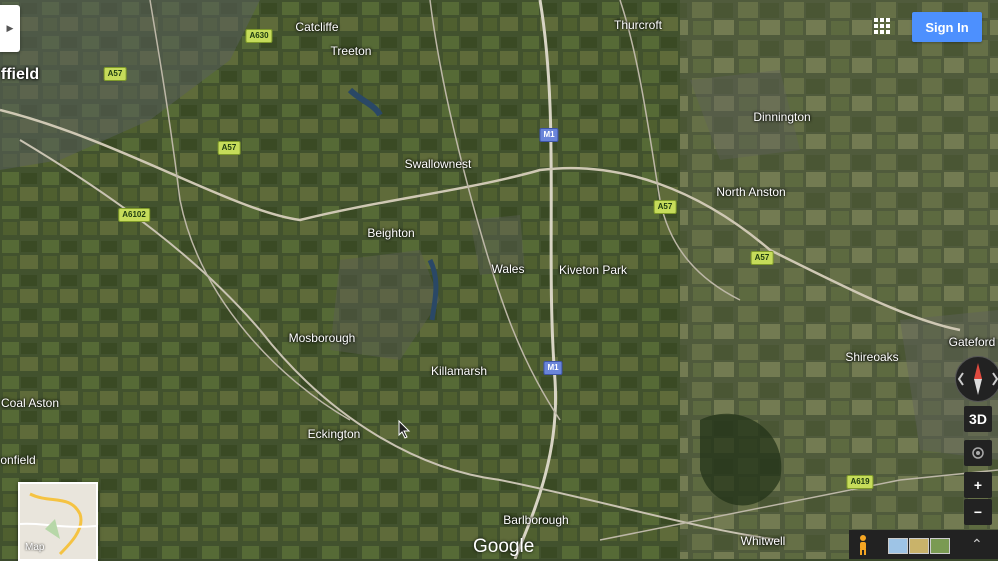 The image size is (998, 561). I want to click on side-panel-toggle-button: ▶, so click(10, 28).